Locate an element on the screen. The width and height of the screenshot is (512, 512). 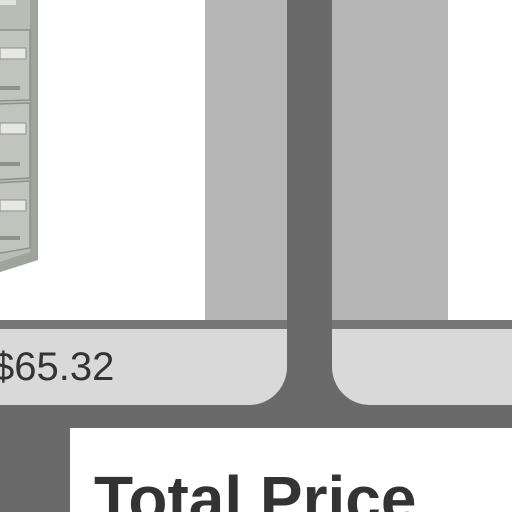
product-image is located at coordinates (480, 160).